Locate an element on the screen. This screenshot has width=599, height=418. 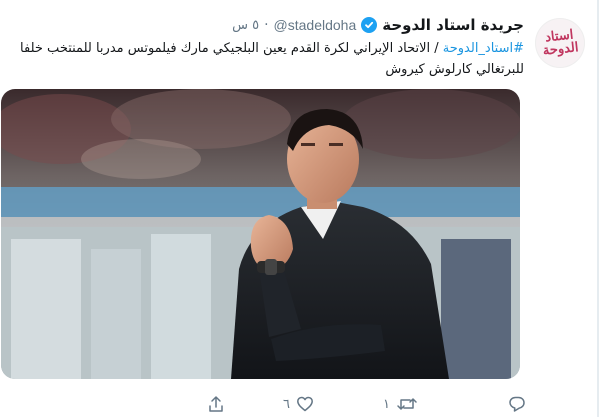
avatar-logo-text: استاد الدوحة is located at coordinates (561, 43).